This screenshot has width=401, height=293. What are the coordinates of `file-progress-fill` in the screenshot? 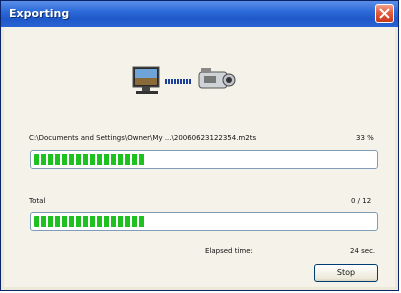 It's located at (90, 159).